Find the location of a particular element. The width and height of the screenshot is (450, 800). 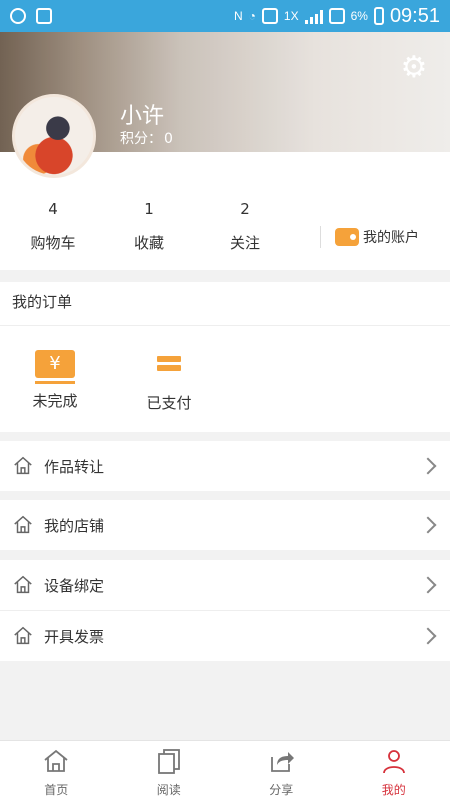

data-icon is located at coordinates (336, 16).